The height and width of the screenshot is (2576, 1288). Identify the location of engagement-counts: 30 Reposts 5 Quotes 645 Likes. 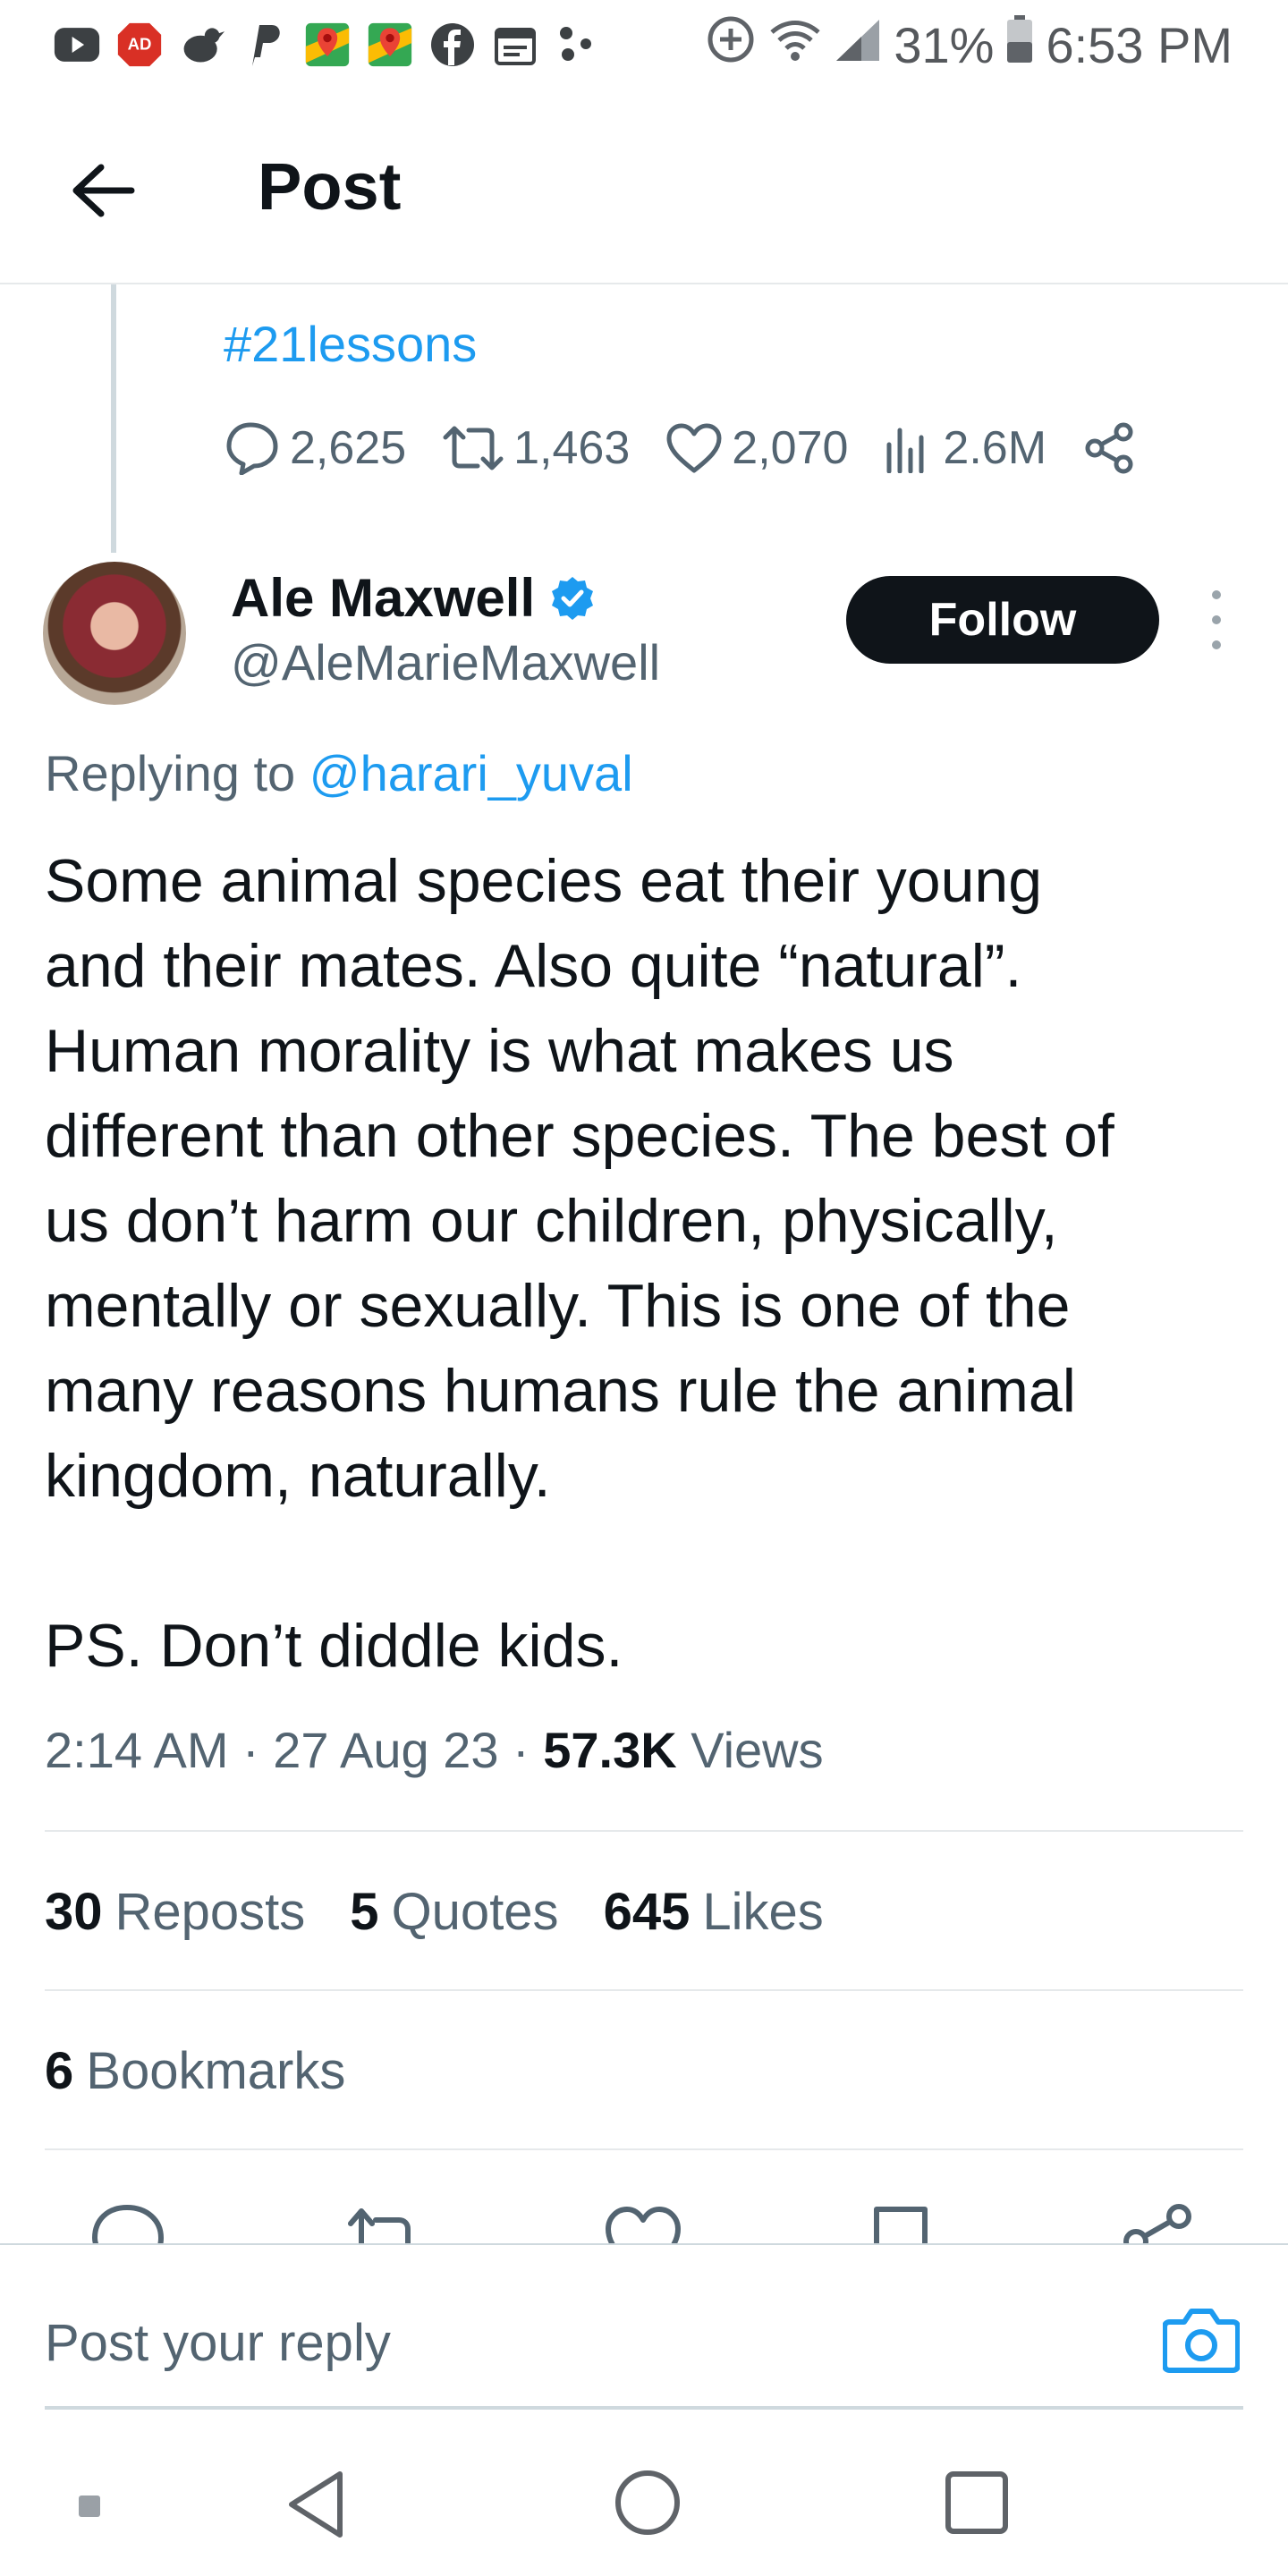
(434, 1912).